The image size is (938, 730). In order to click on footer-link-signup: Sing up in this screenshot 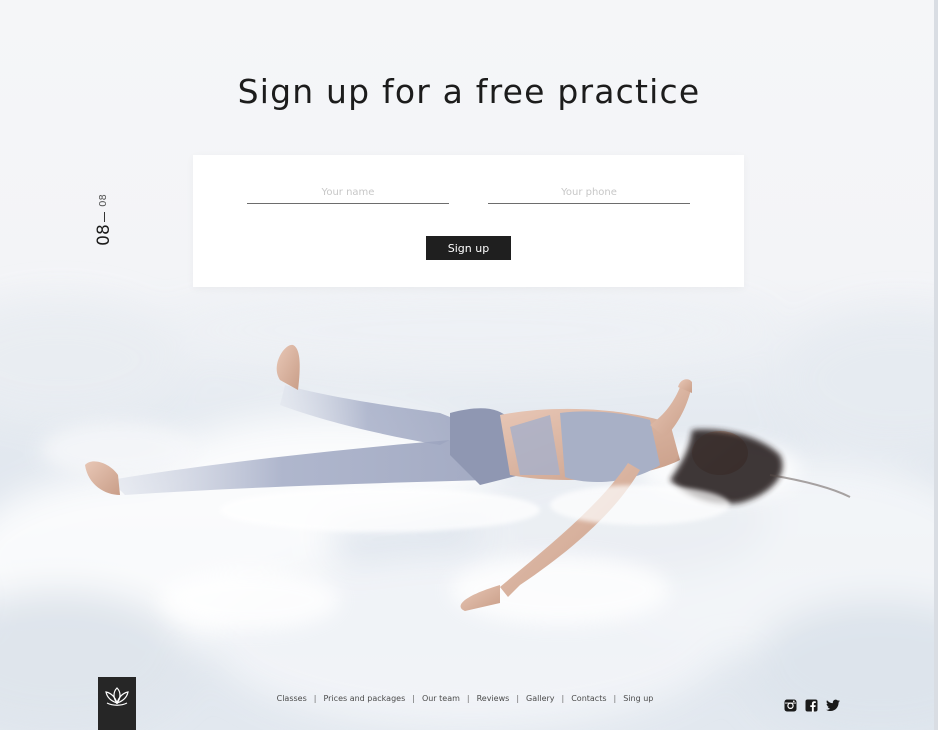, I will do `click(638, 698)`.